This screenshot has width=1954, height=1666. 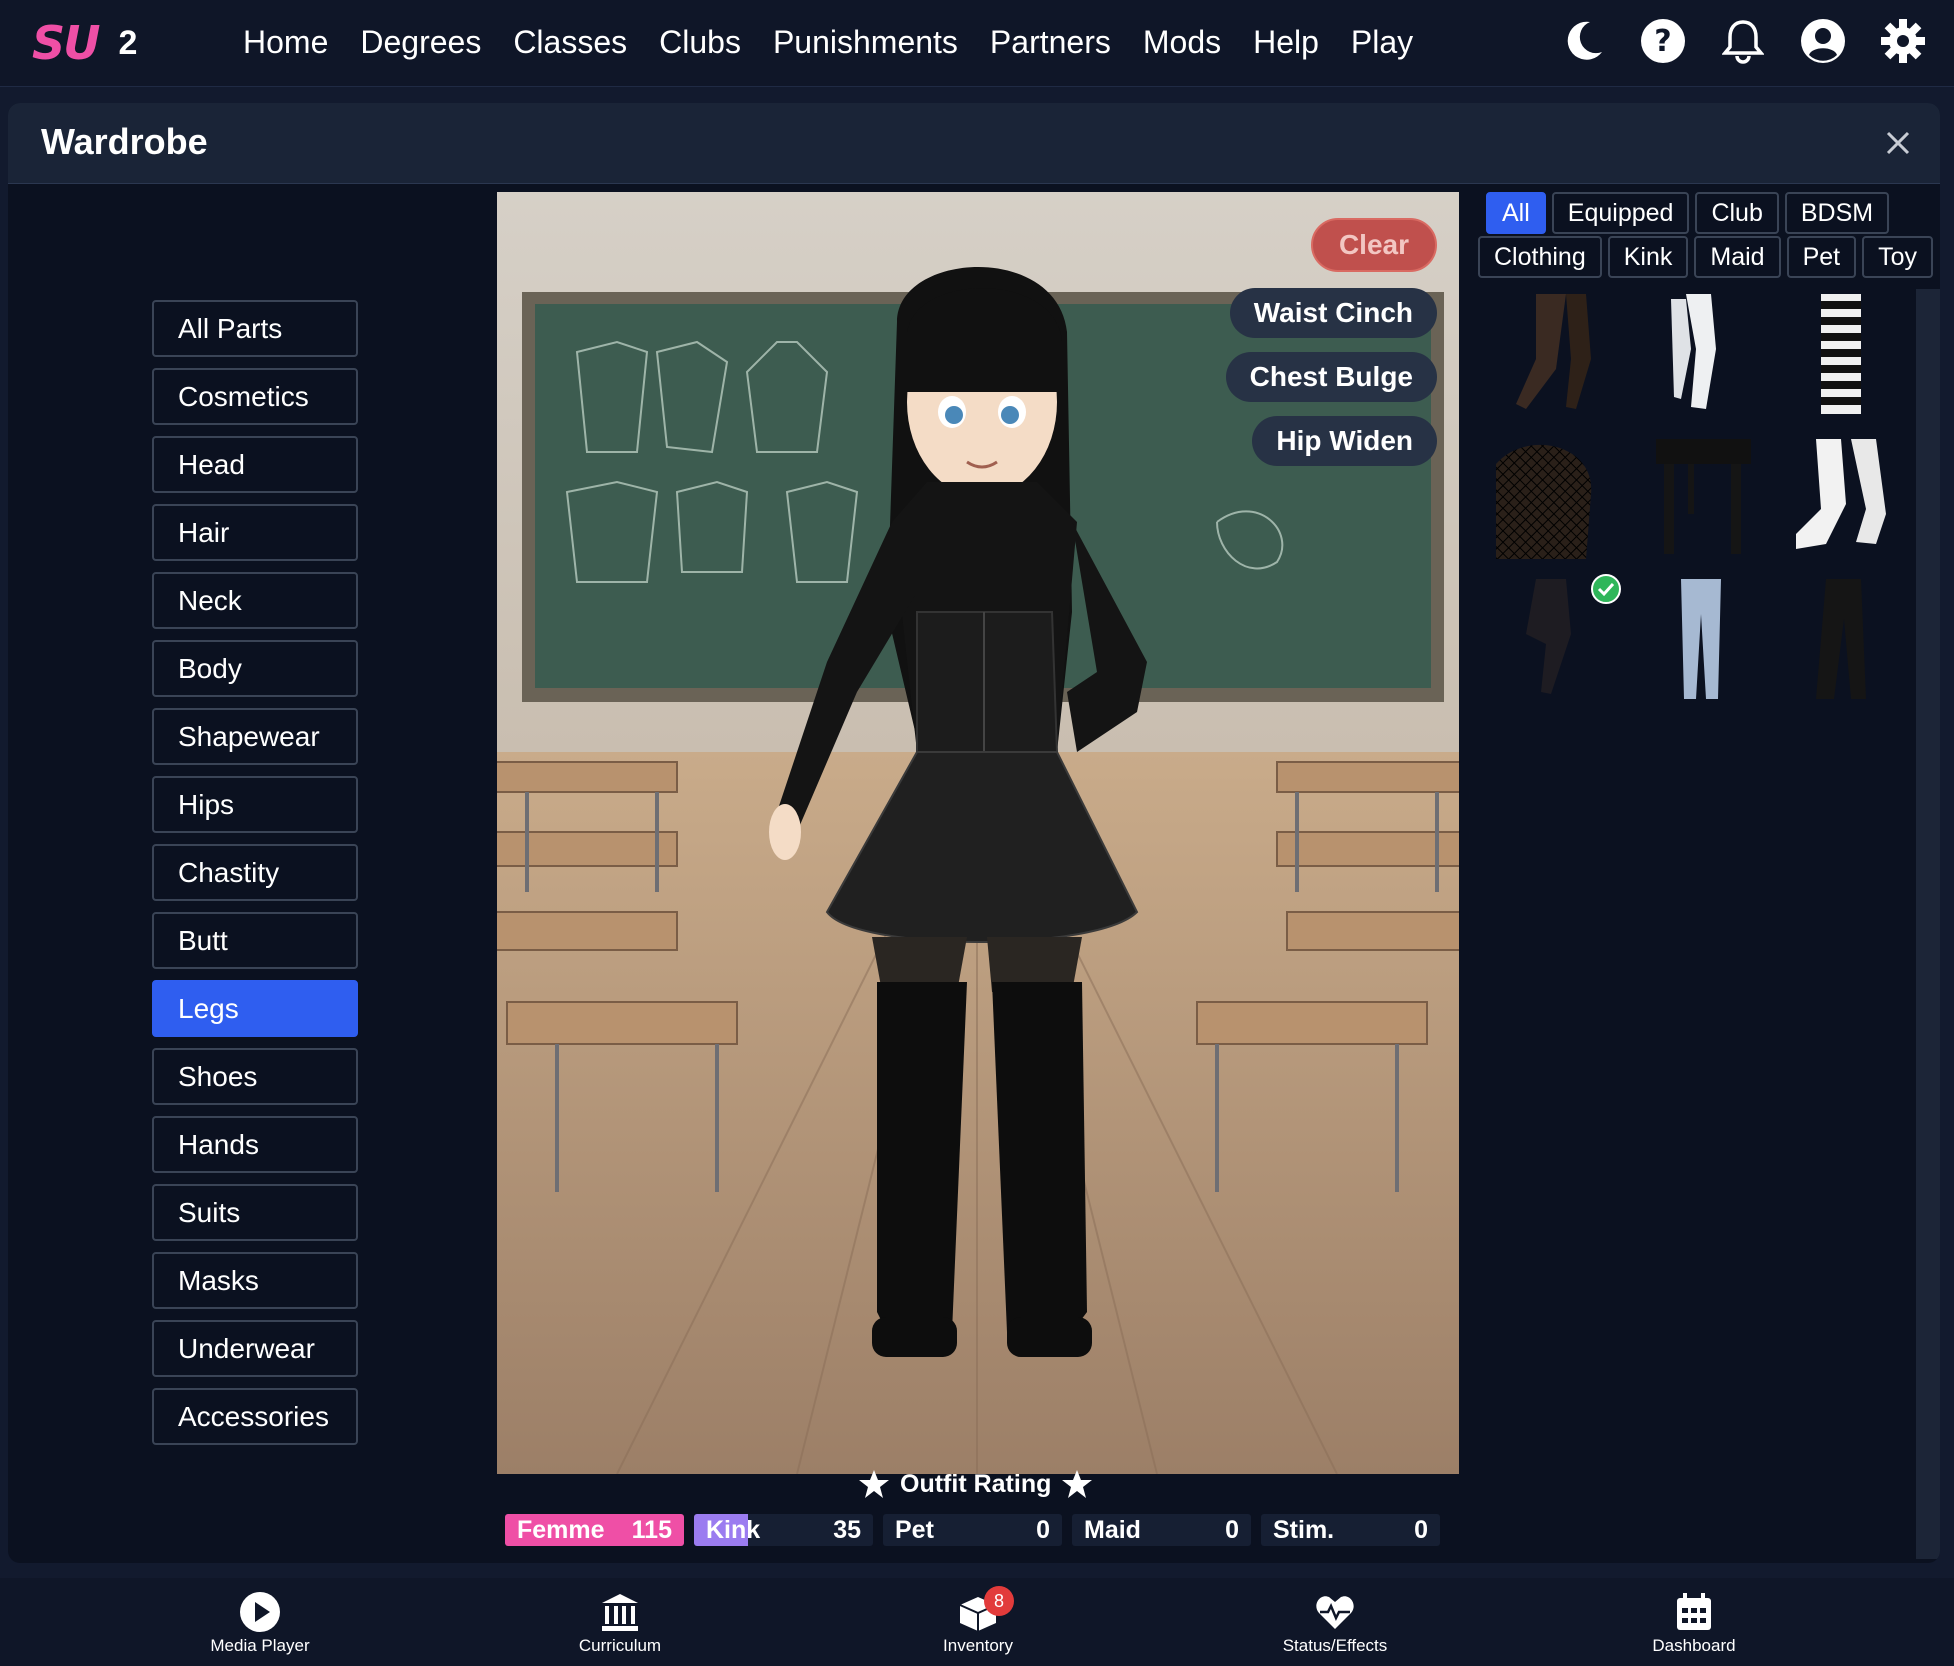 I want to click on item-blue-jeans, so click(x=1701, y=639).